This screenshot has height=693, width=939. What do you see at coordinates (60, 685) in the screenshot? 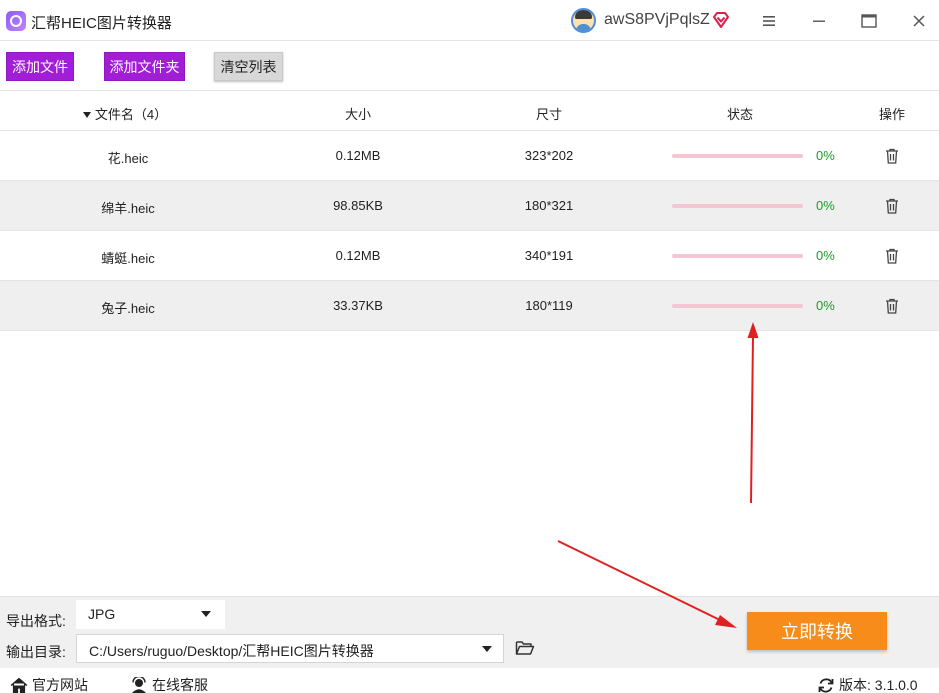
I see `official-site-label: 官方网站` at bounding box center [60, 685].